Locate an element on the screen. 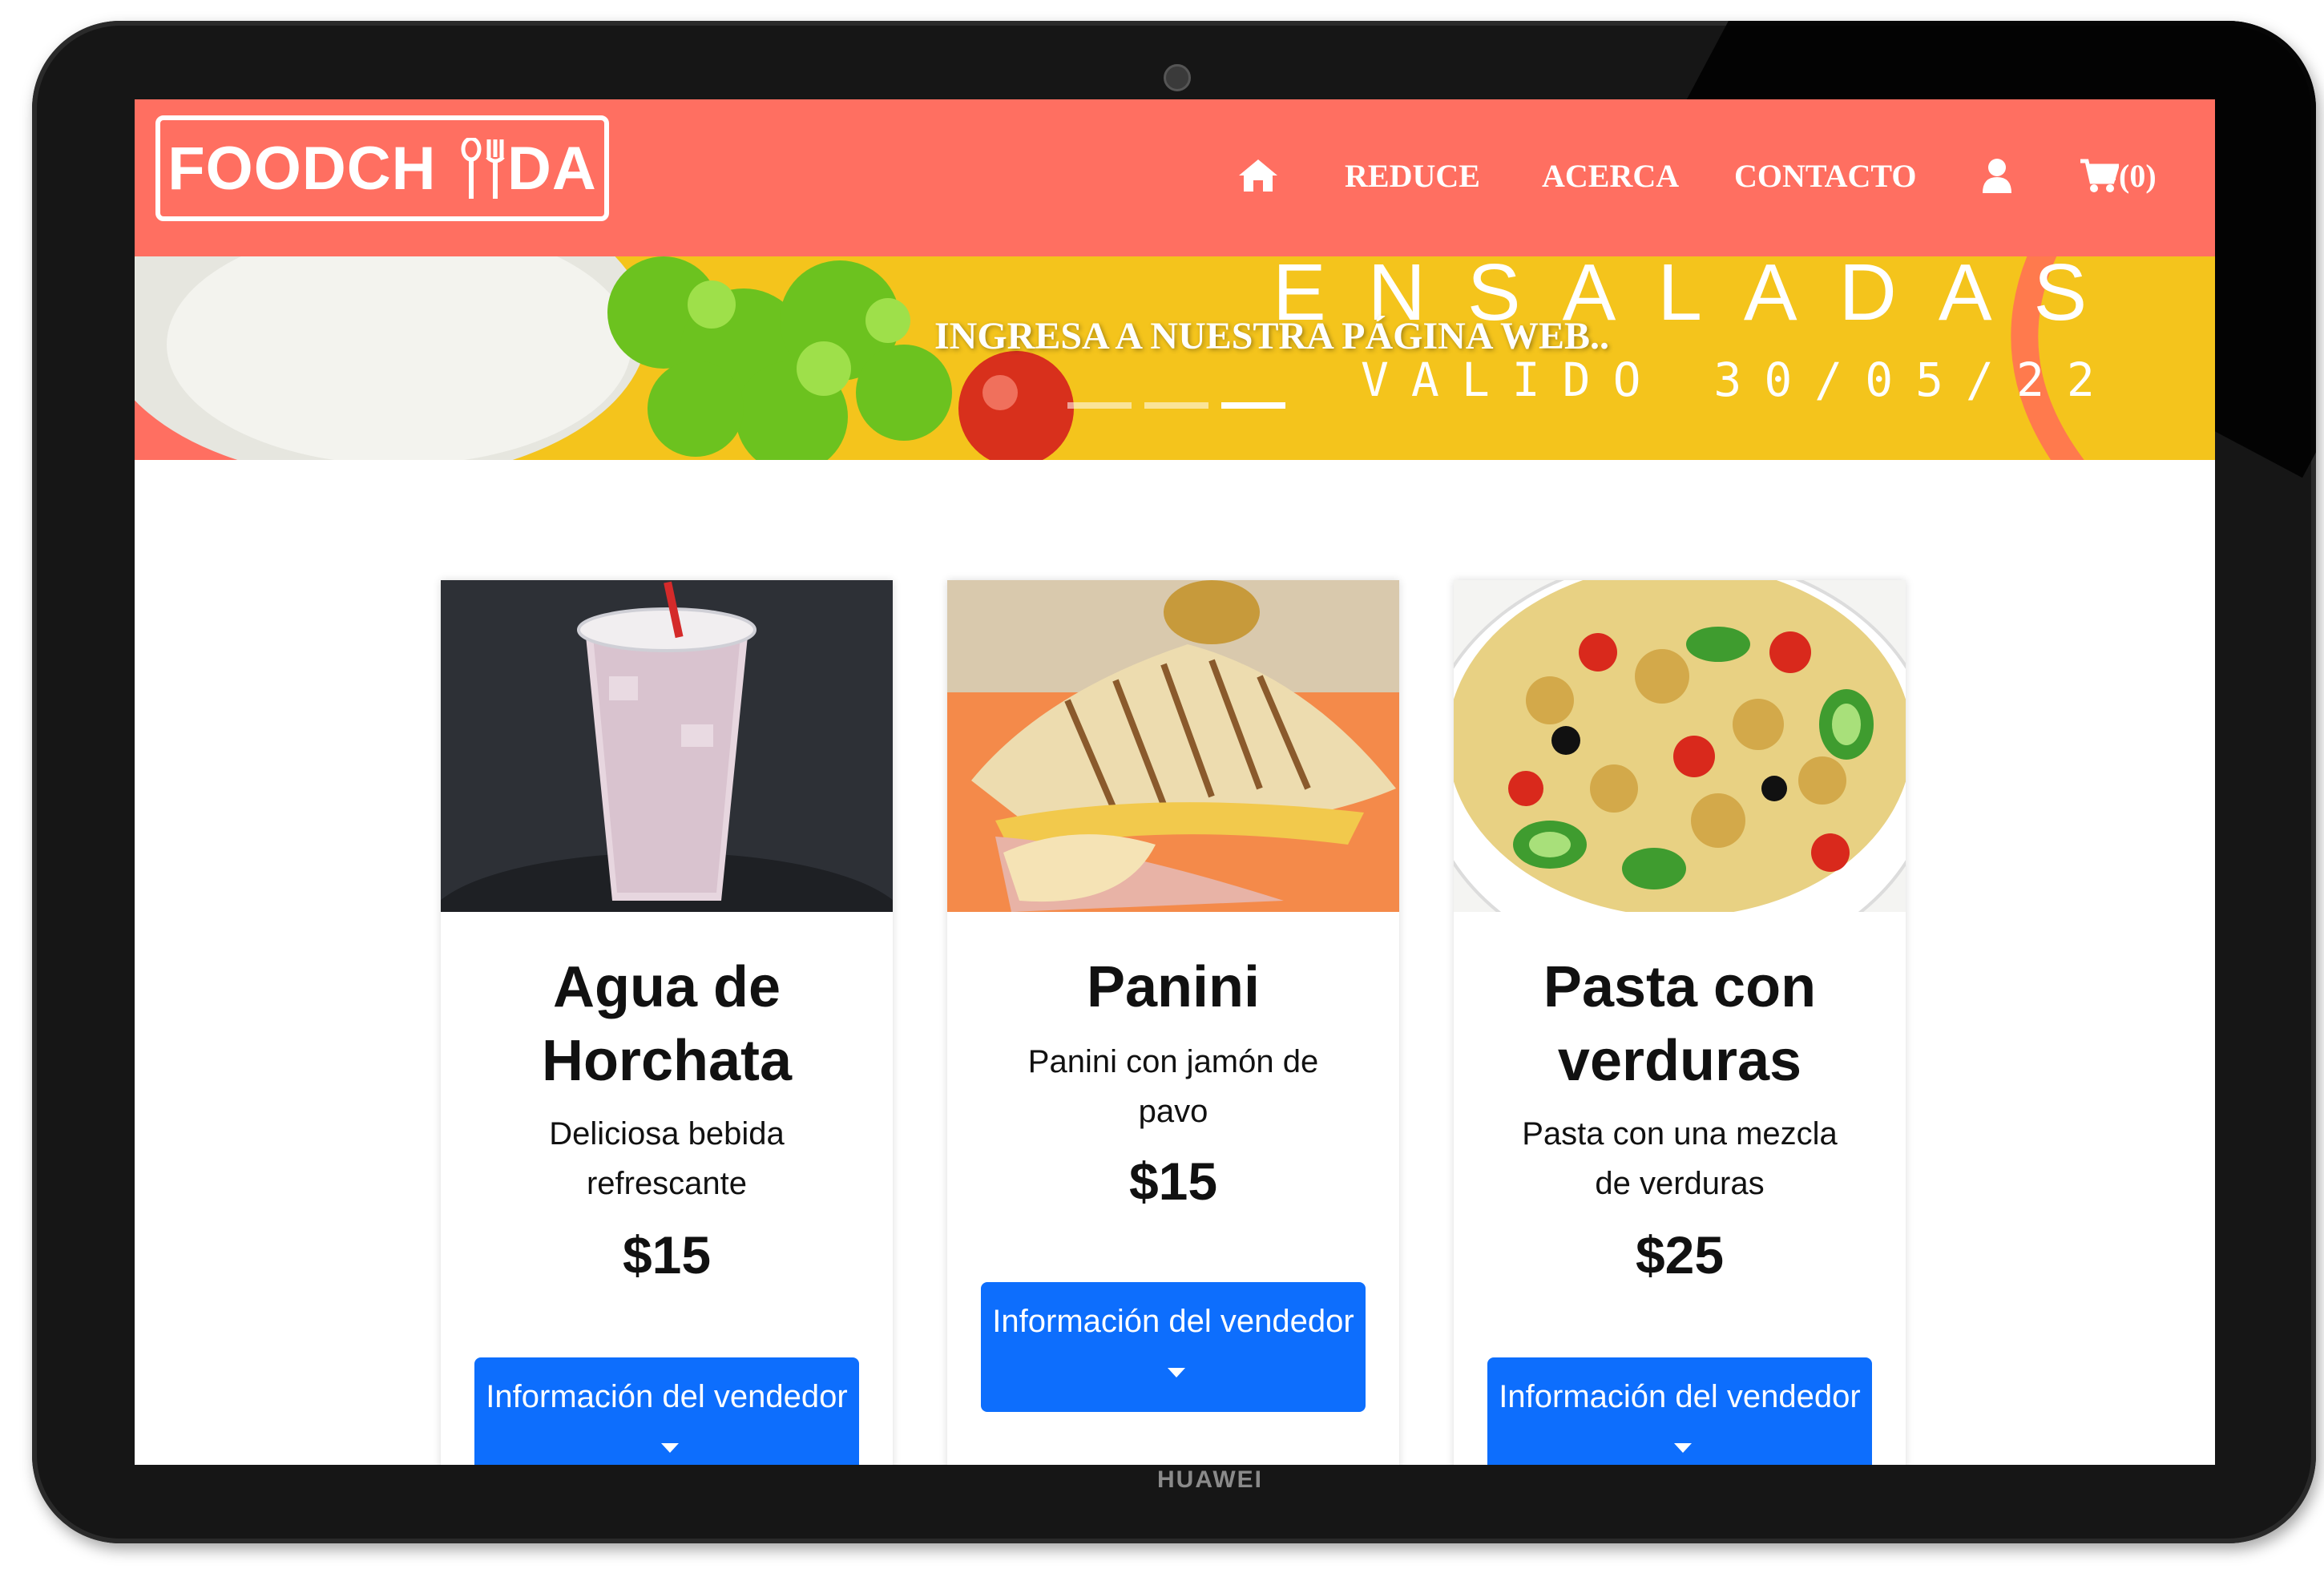 Image resolution: width=2324 pixels, height=1573 pixels. navbar: FOODCH DA REDUCE ACERCA CONTACTO (0) is located at coordinates (1175, 177).